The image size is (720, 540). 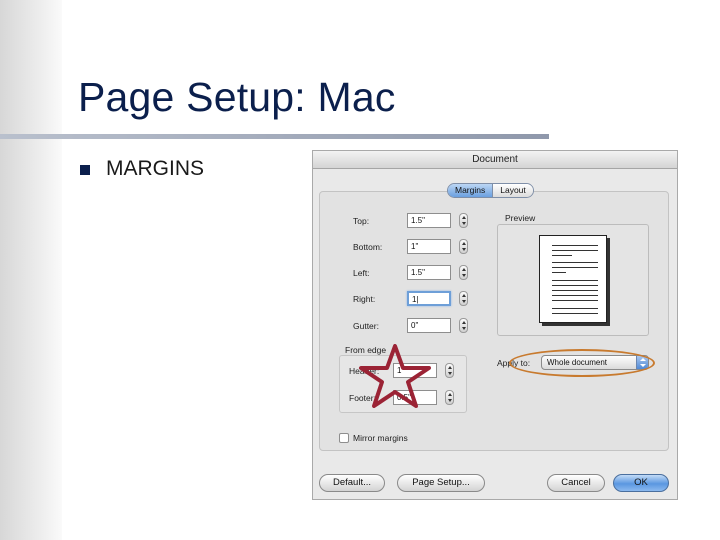 What do you see at coordinates (463, 325) in the screenshot?
I see `gutter-stepper` at bounding box center [463, 325].